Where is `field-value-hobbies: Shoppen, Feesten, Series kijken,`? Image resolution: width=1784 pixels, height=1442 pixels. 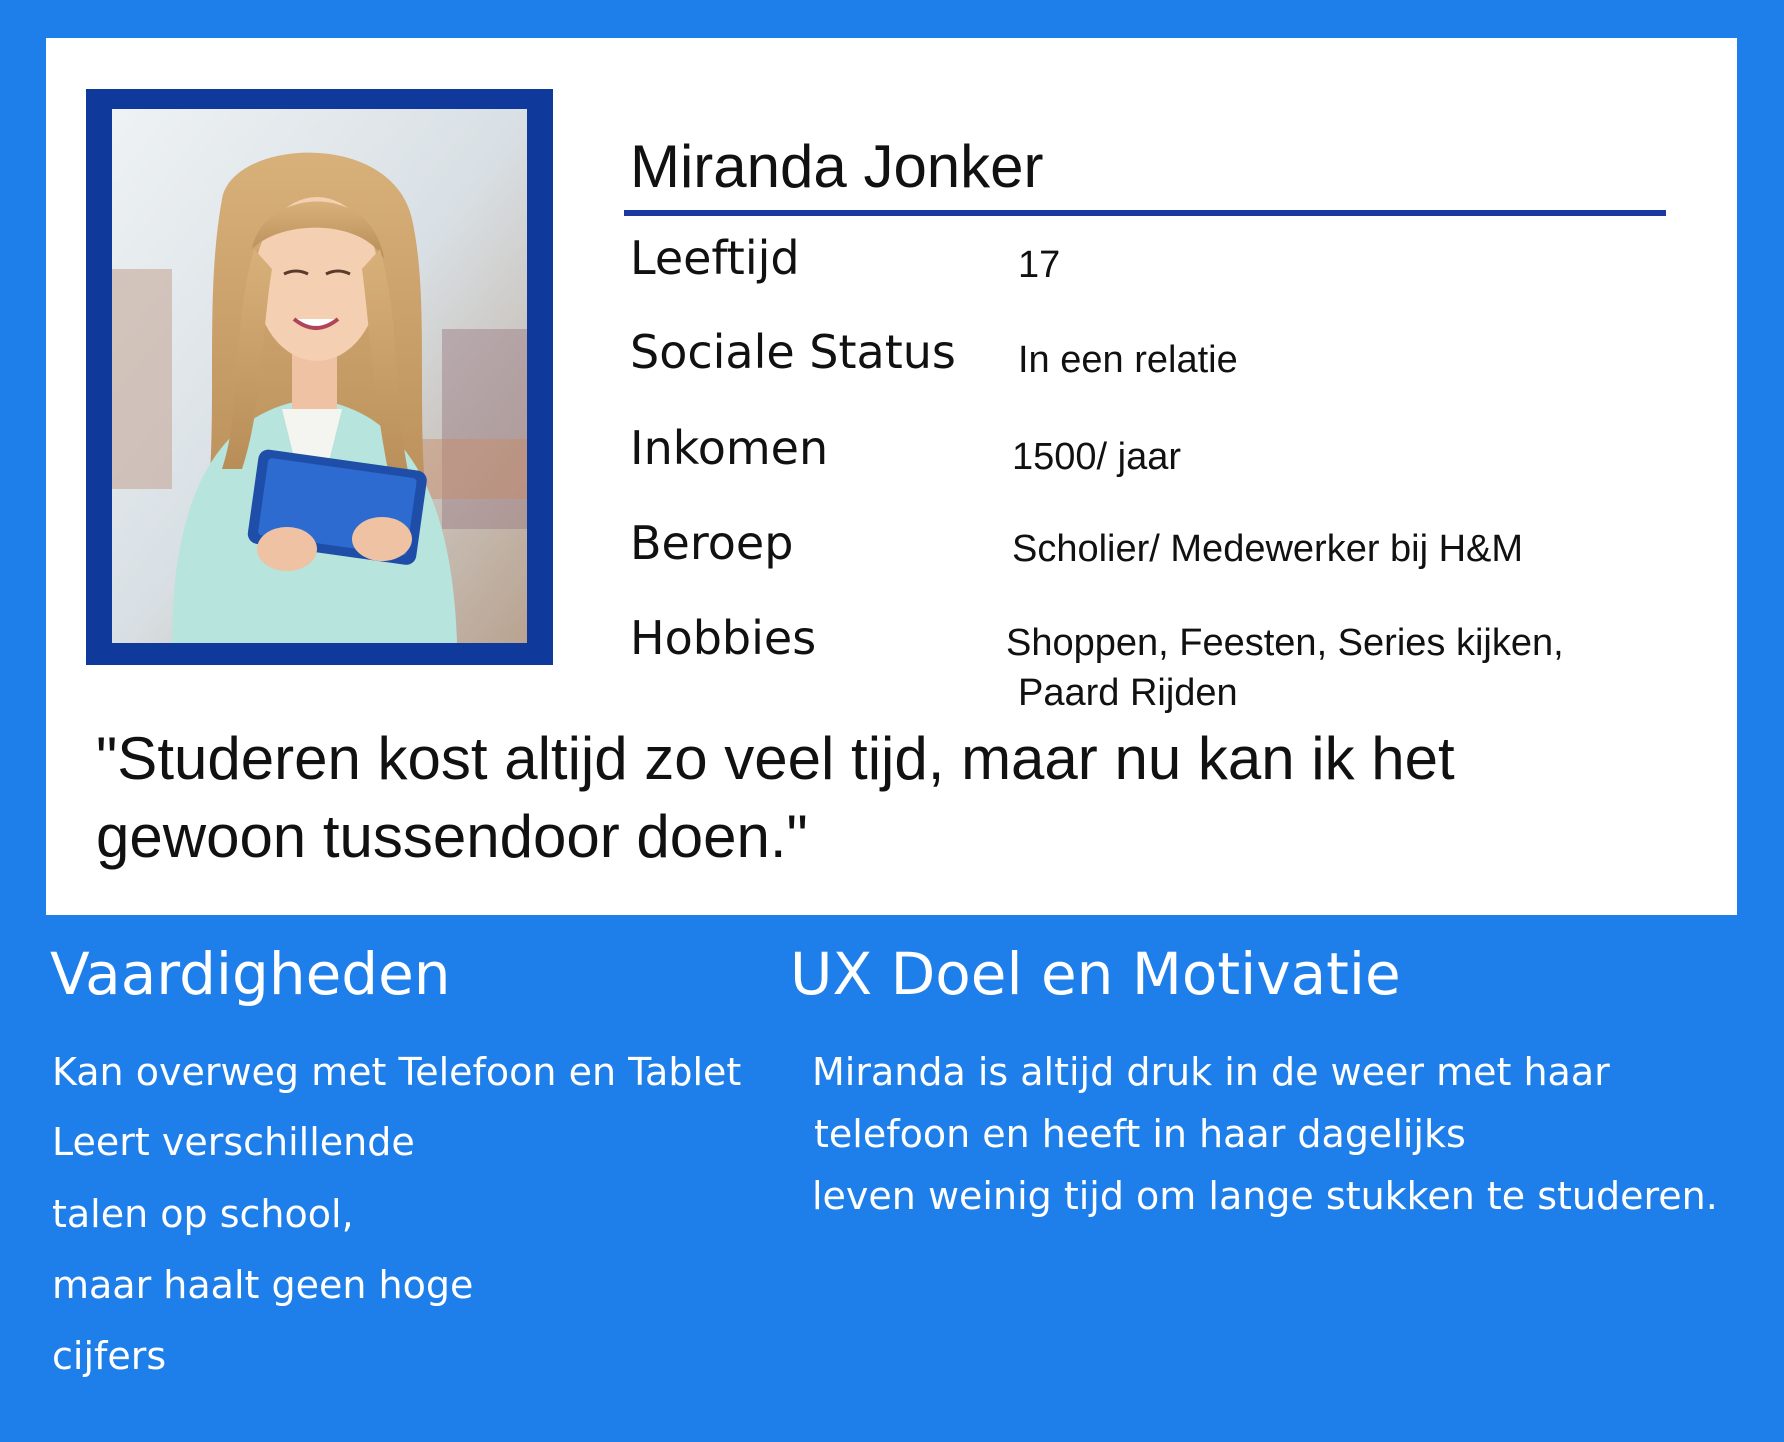 field-value-hobbies: Shoppen, Feesten, Series kijken, is located at coordinates (1285, 643).